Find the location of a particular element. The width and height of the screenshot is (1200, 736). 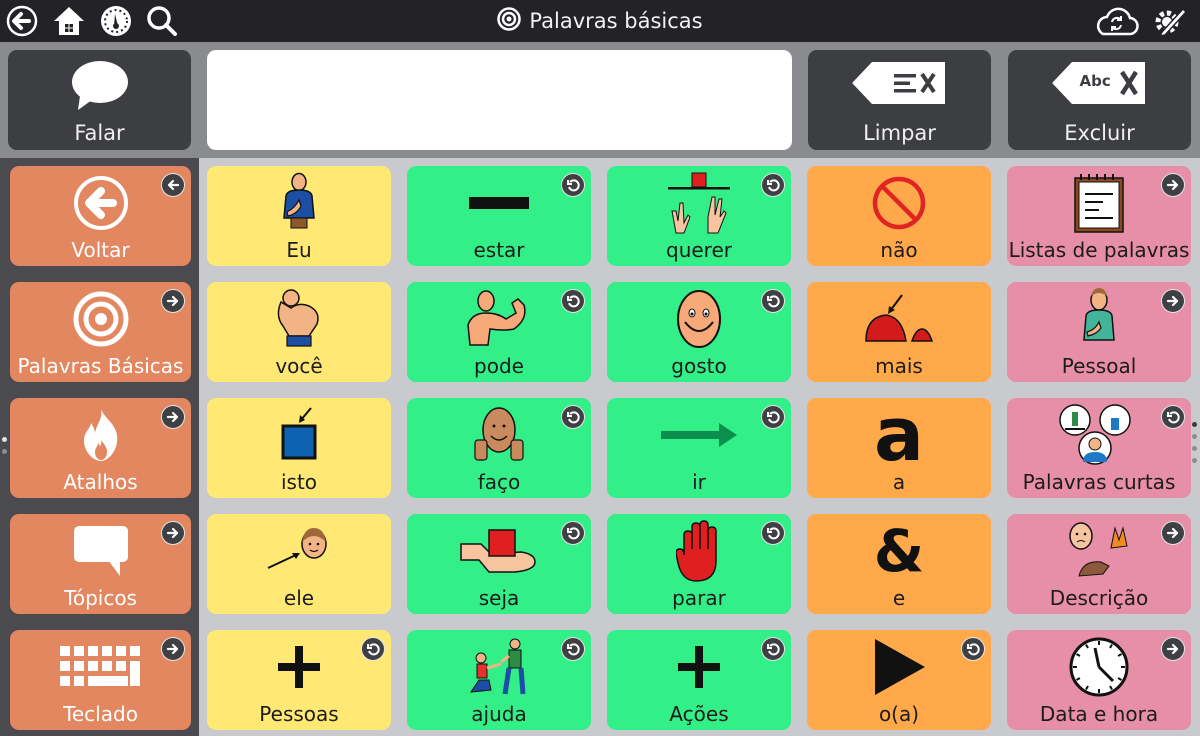

edit-settings-icon is located at coordinates (1170, 21).